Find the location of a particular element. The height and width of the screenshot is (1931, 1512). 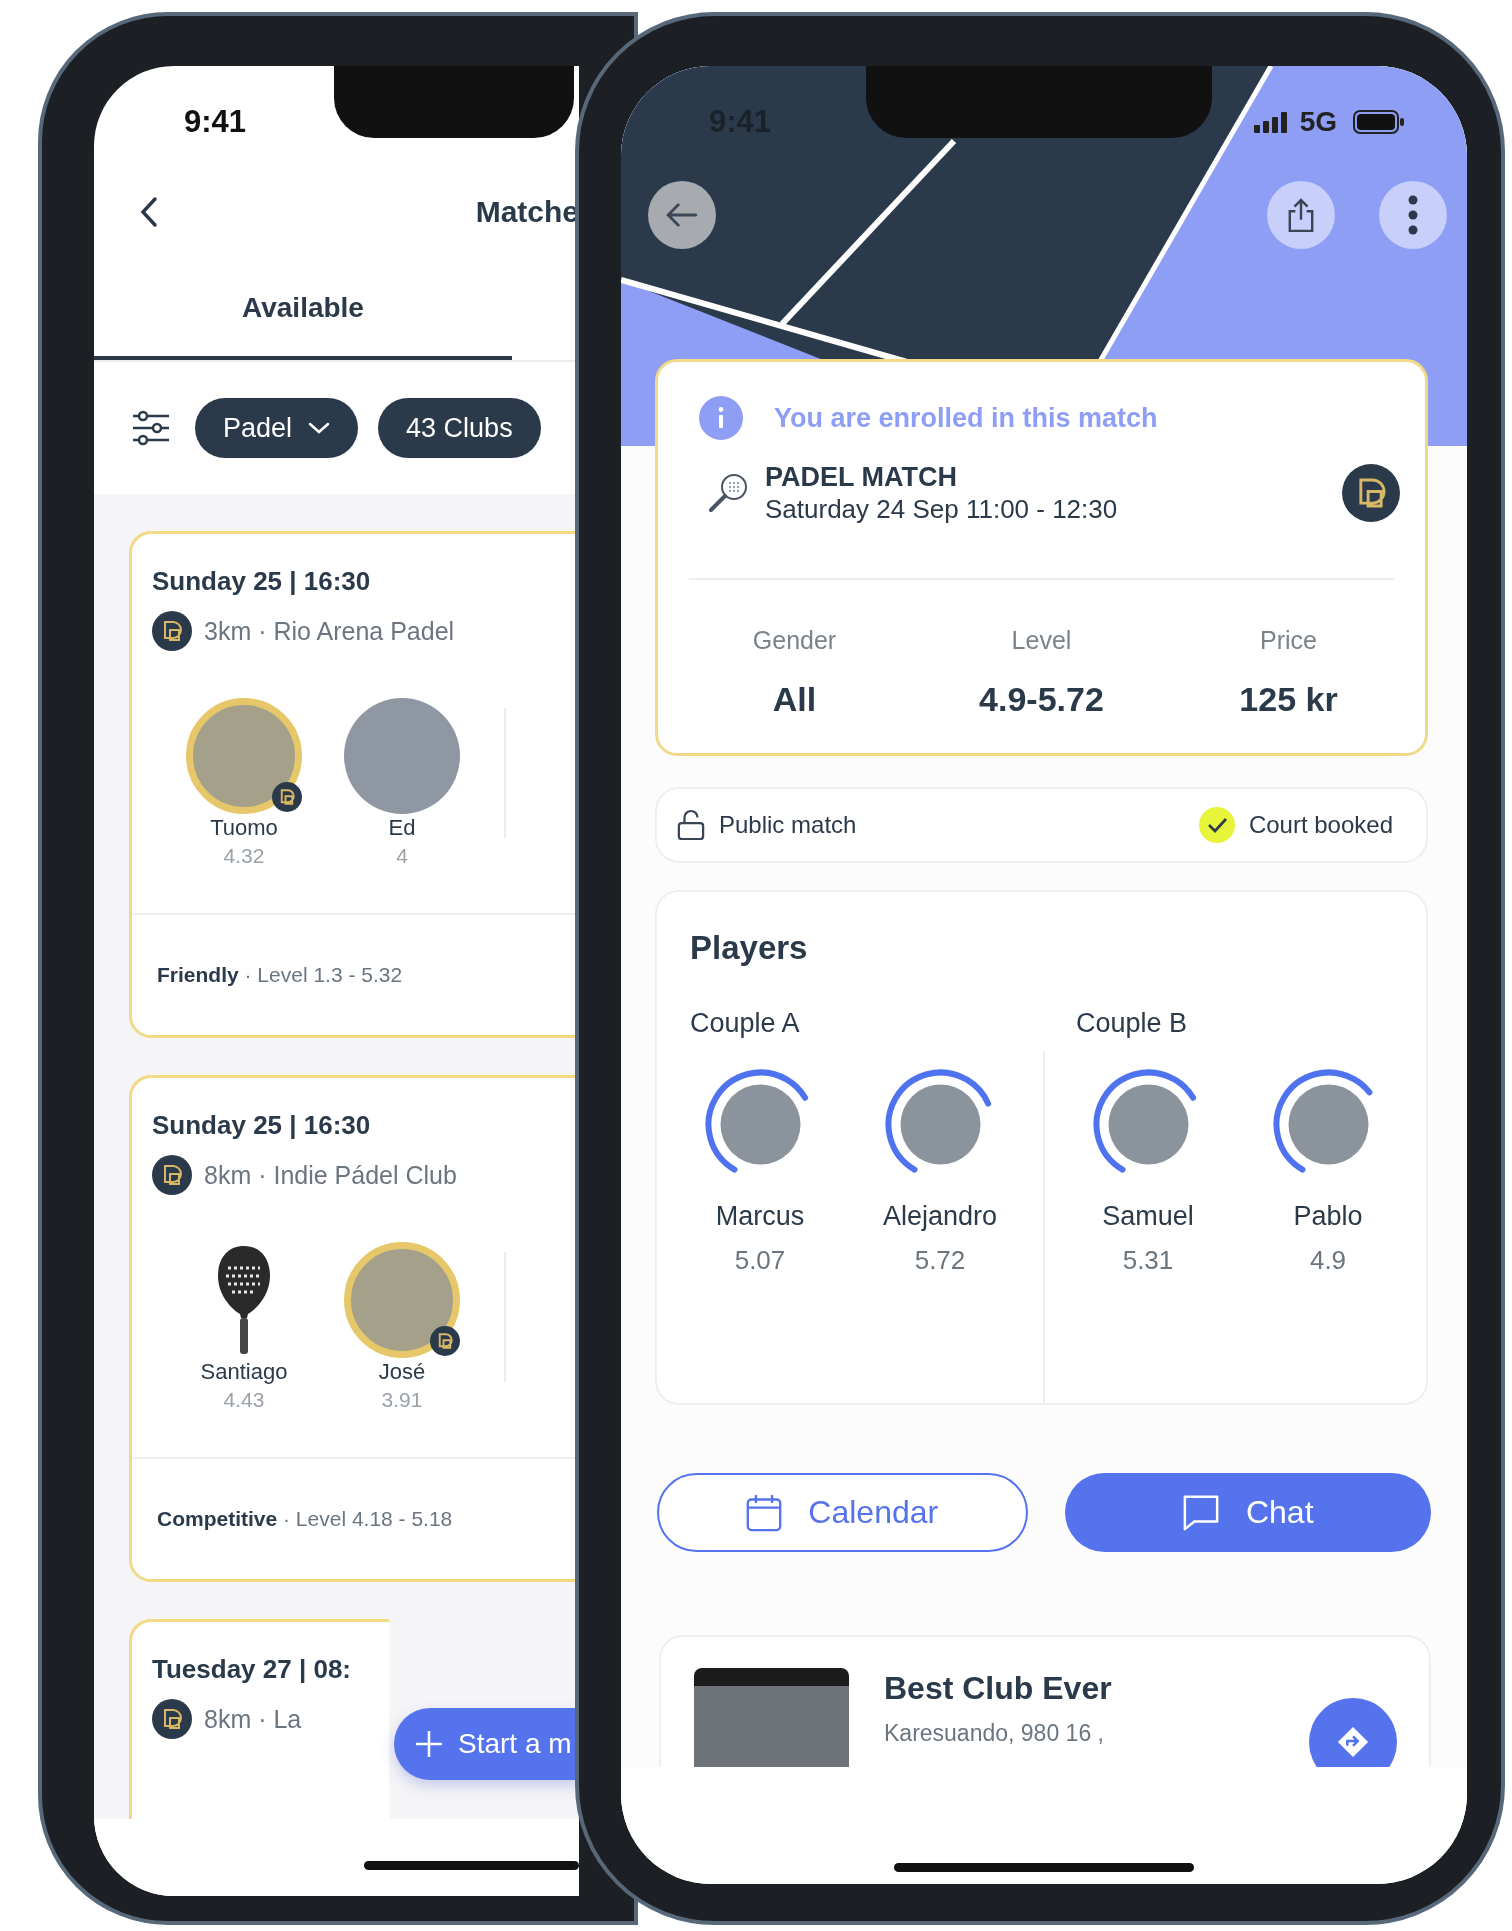

caret-icon is located at coordinates (319, 428).